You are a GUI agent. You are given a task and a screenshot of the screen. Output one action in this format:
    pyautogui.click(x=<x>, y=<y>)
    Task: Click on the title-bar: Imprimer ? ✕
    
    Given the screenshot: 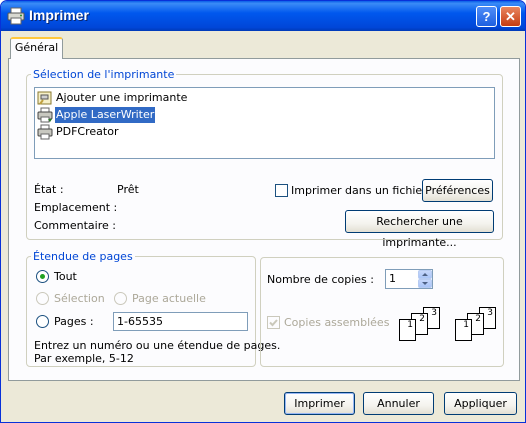 What is the action you would take?
    pyautogui.click(x=263, y=16)
    